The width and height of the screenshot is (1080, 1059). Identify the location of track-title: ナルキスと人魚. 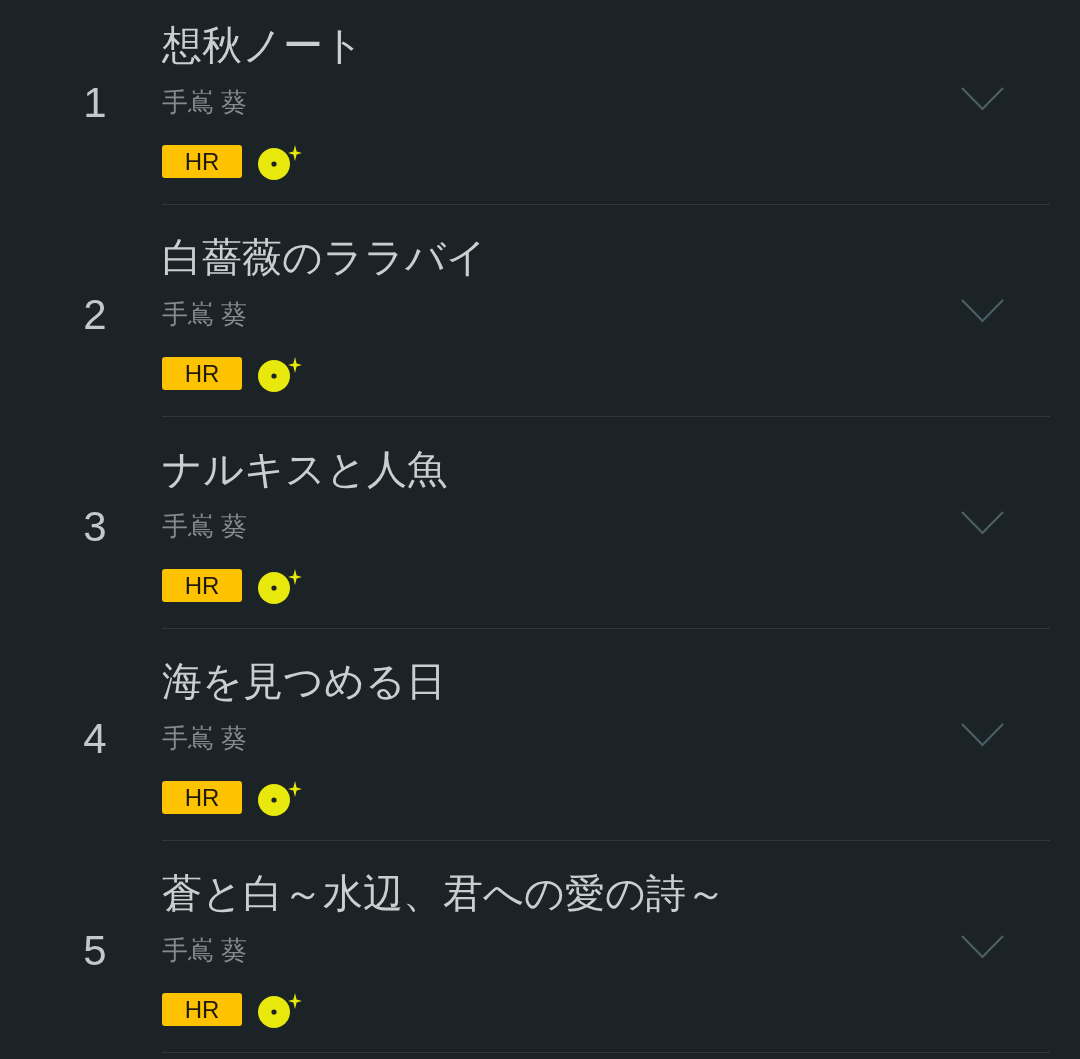
(305, 469).